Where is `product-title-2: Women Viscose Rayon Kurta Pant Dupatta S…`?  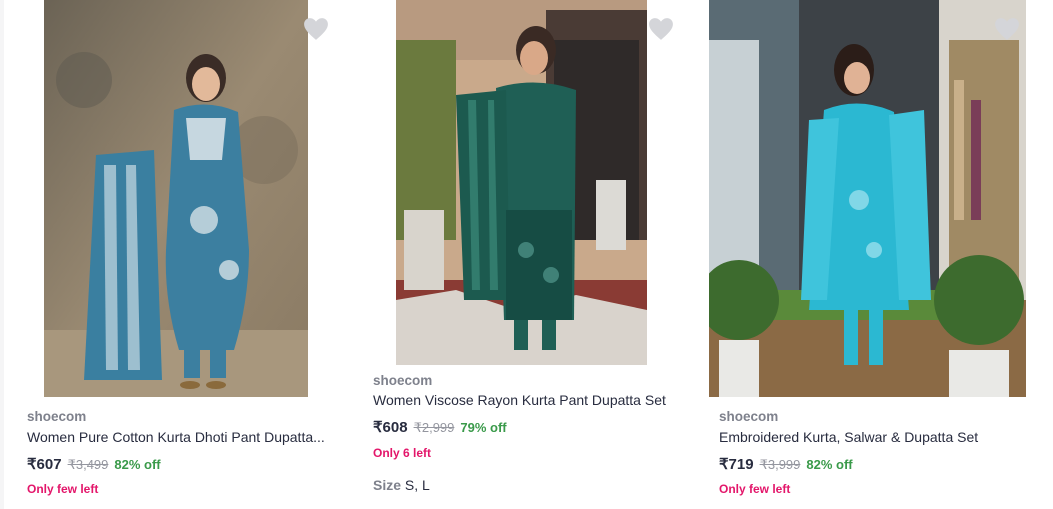
product-title-2: Women Viscose Rayon Kurta Pant Dupatta S… is located at coordinates (523, 400).